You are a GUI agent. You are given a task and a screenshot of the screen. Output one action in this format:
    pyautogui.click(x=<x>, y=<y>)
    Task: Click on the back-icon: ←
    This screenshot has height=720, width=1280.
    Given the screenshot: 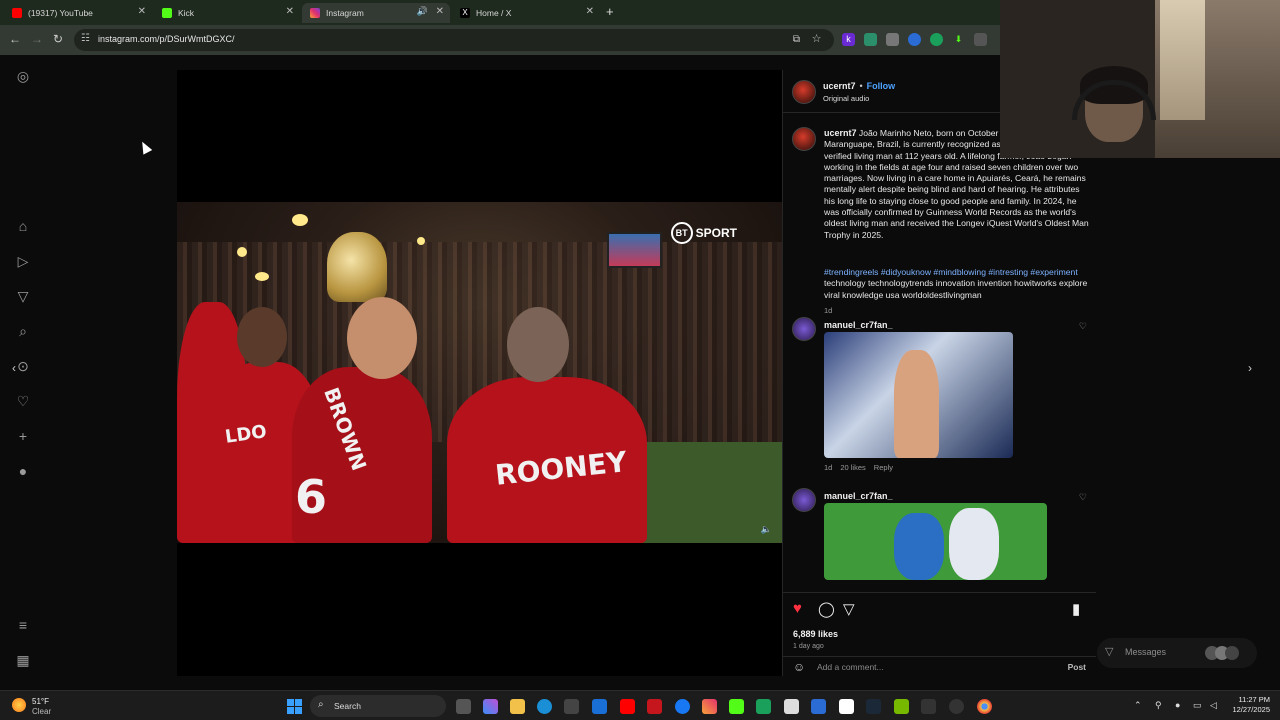 What is the action you would take?
    pyautogui.click(x=15, y=39)
    